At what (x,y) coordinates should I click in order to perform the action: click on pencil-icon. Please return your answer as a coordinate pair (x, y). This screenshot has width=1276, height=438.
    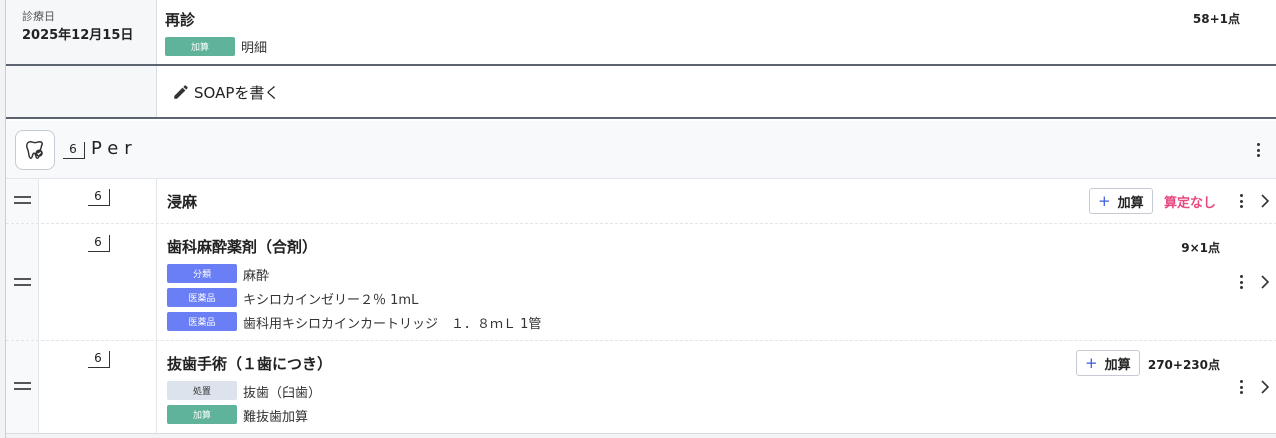
    Looking at the image, I should click on (181, 92).